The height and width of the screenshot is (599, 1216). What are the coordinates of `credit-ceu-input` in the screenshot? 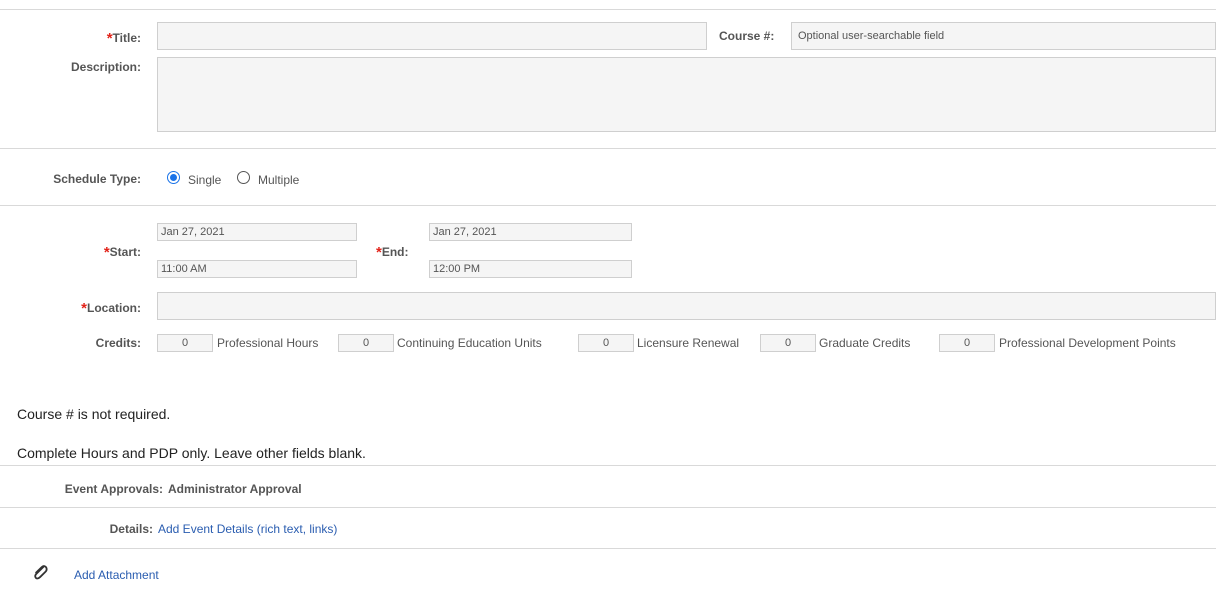 It's located at (366, 343).